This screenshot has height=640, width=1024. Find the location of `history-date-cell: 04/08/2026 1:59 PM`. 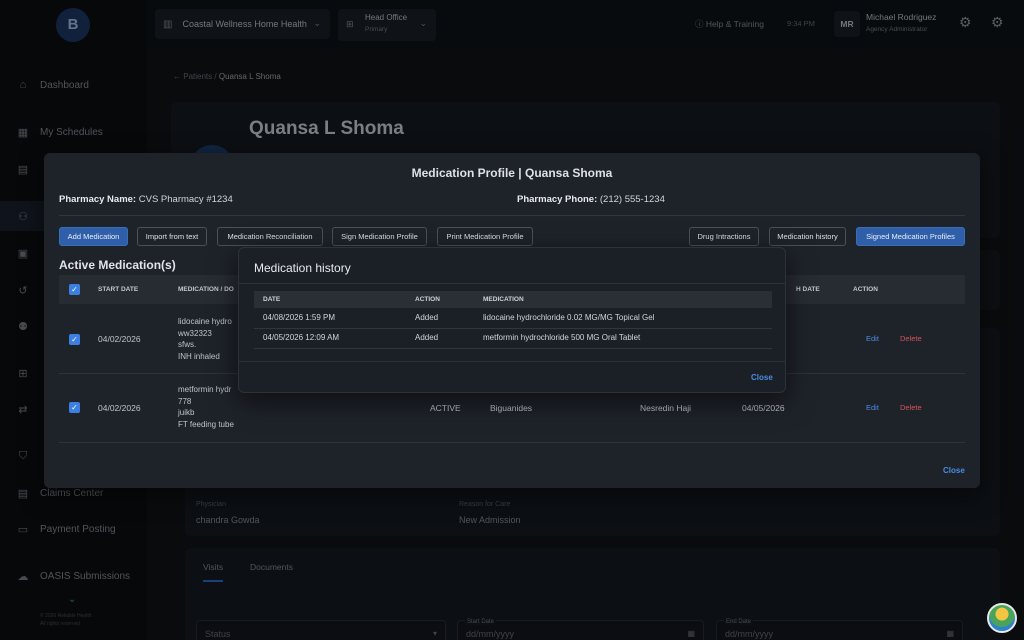

history-date-cell: 04/08/2026 1:59 PM is located at coordinates (299, 317).